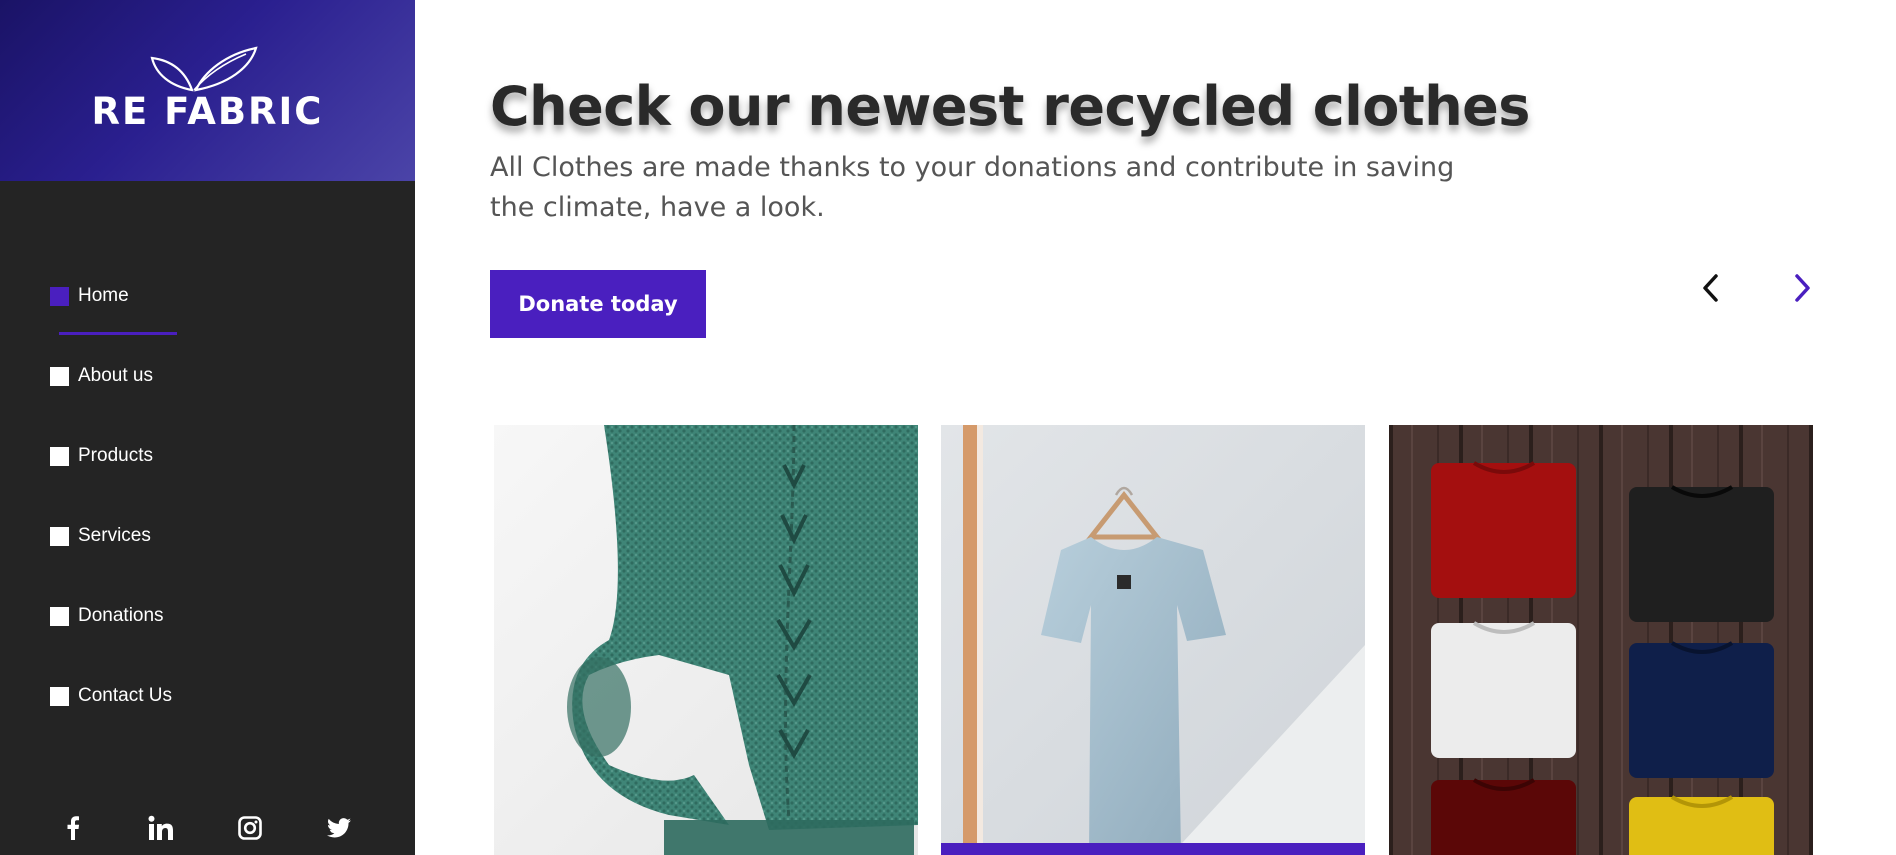  Describe the element at coordinates (73, 828) in the screenshot. I see `facebook-icon` at that location.